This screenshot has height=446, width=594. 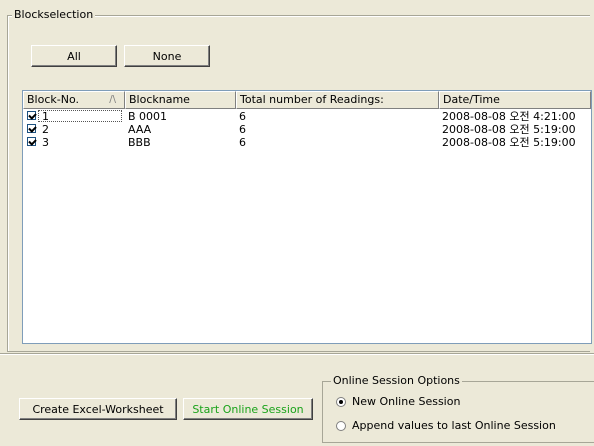 I want to click on cell-block-no: 1, so click(x=45, y=116).